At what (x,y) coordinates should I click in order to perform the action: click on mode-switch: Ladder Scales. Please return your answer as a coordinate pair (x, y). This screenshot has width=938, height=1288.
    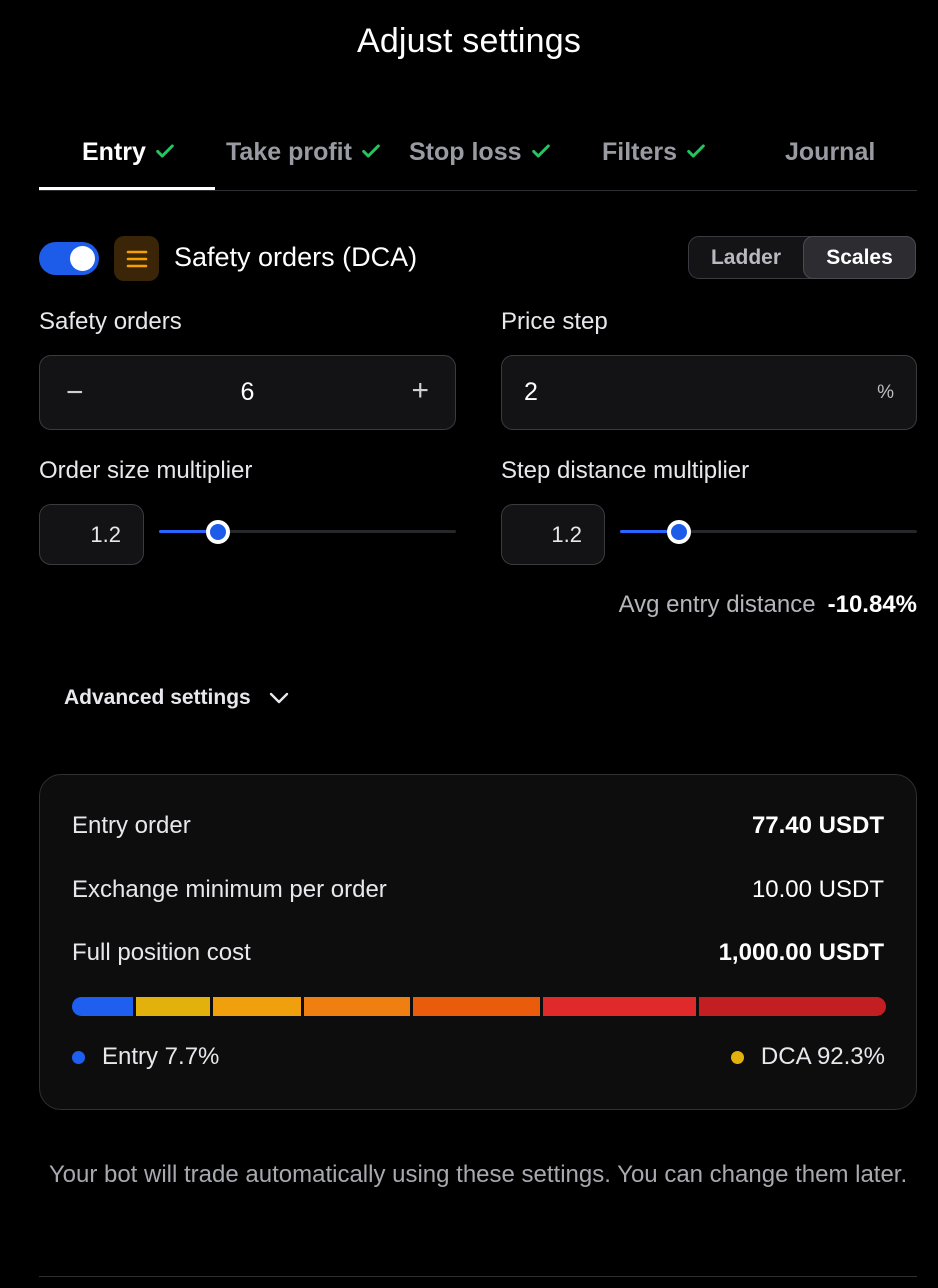
    Looking at the image, I should click on (802, 257).